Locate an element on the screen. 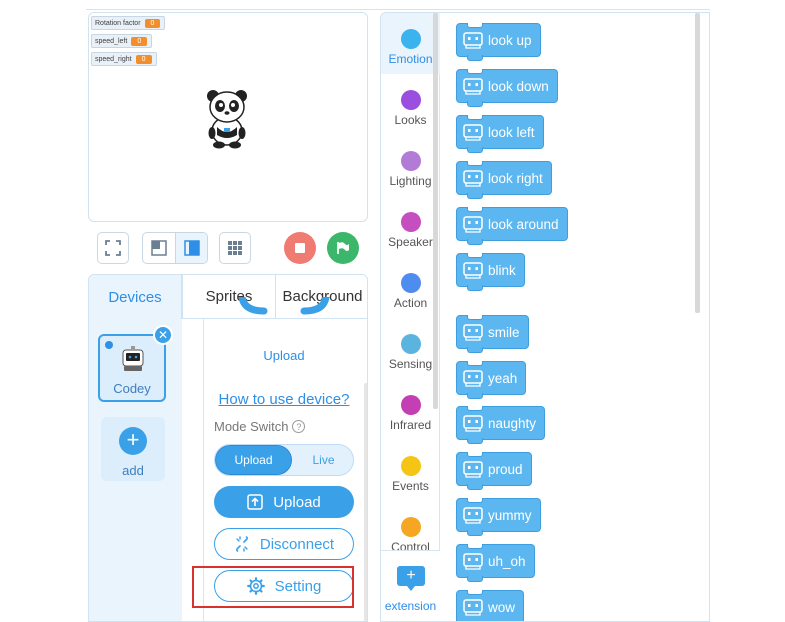  variable-name: Rotation factor is located at coordinates (118, 23).